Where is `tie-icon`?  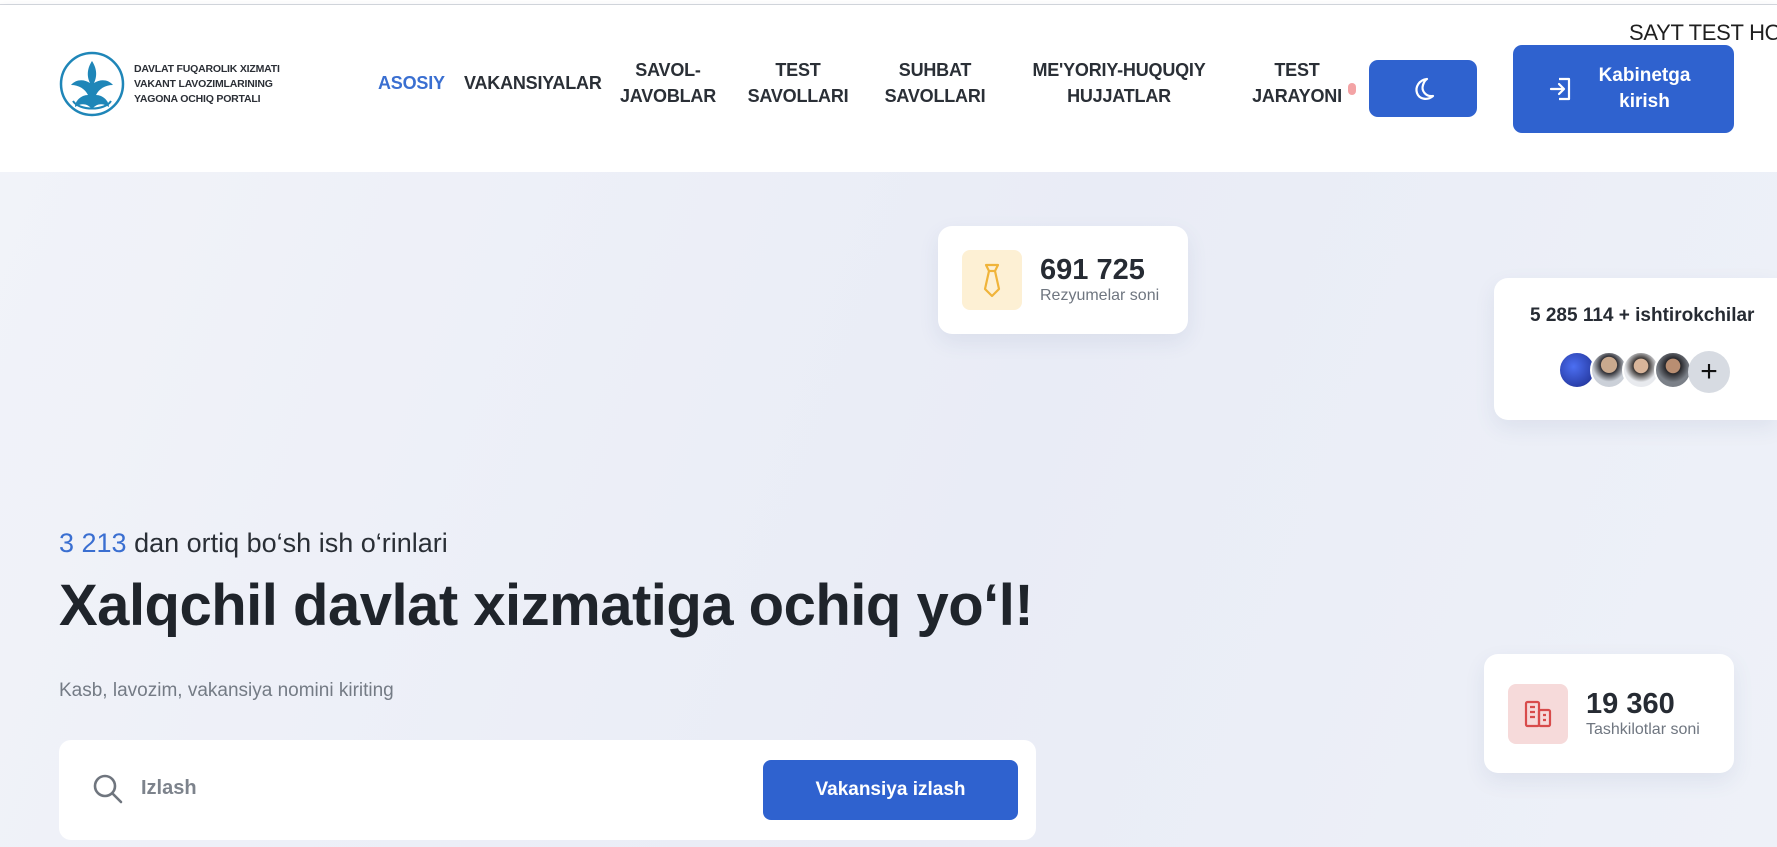
tie-icon is located at coordinates (992, 280).